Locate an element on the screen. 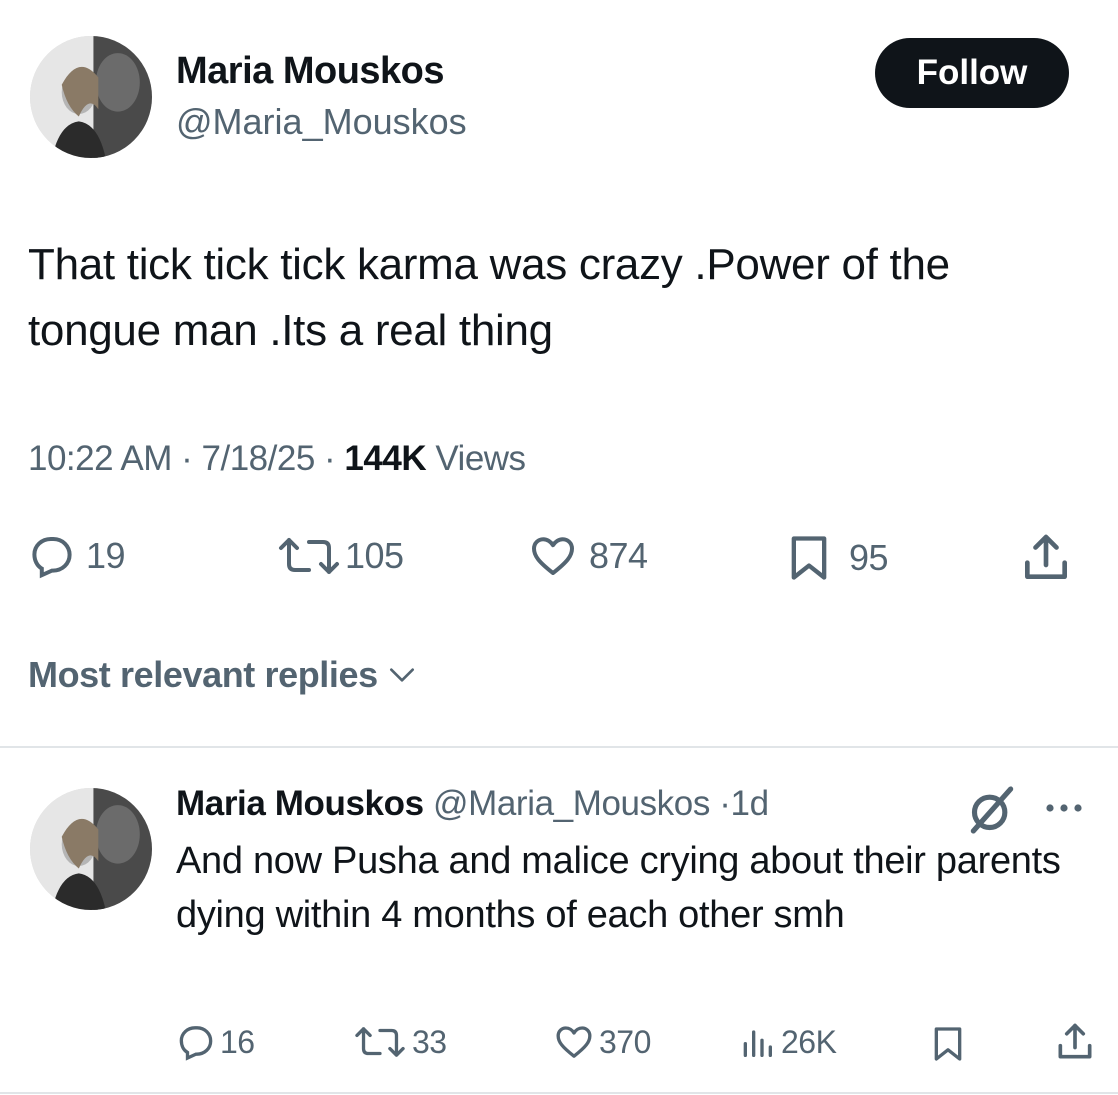 The image size is (1118, 1095). author-handle: @Maria_Mouskos is located at coordinates (321, 122).